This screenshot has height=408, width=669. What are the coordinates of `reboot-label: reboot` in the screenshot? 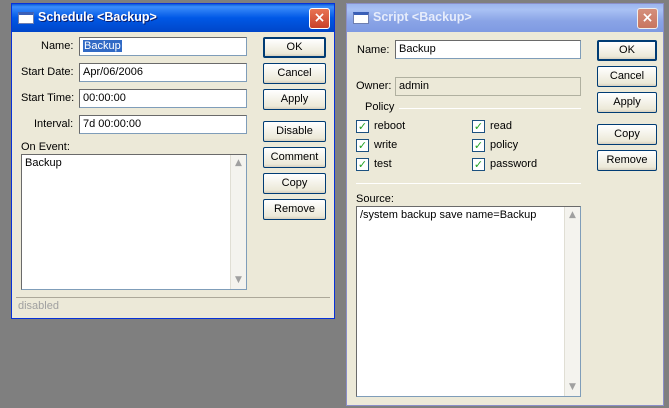 It's located at (390, 126).